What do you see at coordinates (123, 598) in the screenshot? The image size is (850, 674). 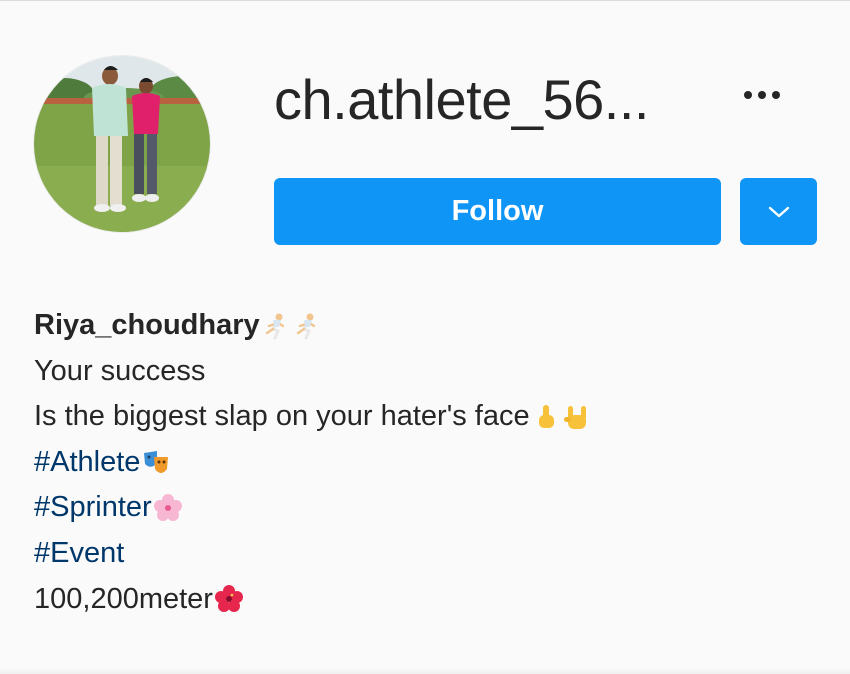 I see `bio-text: 100,200meter` at bounding box center [123, 598].